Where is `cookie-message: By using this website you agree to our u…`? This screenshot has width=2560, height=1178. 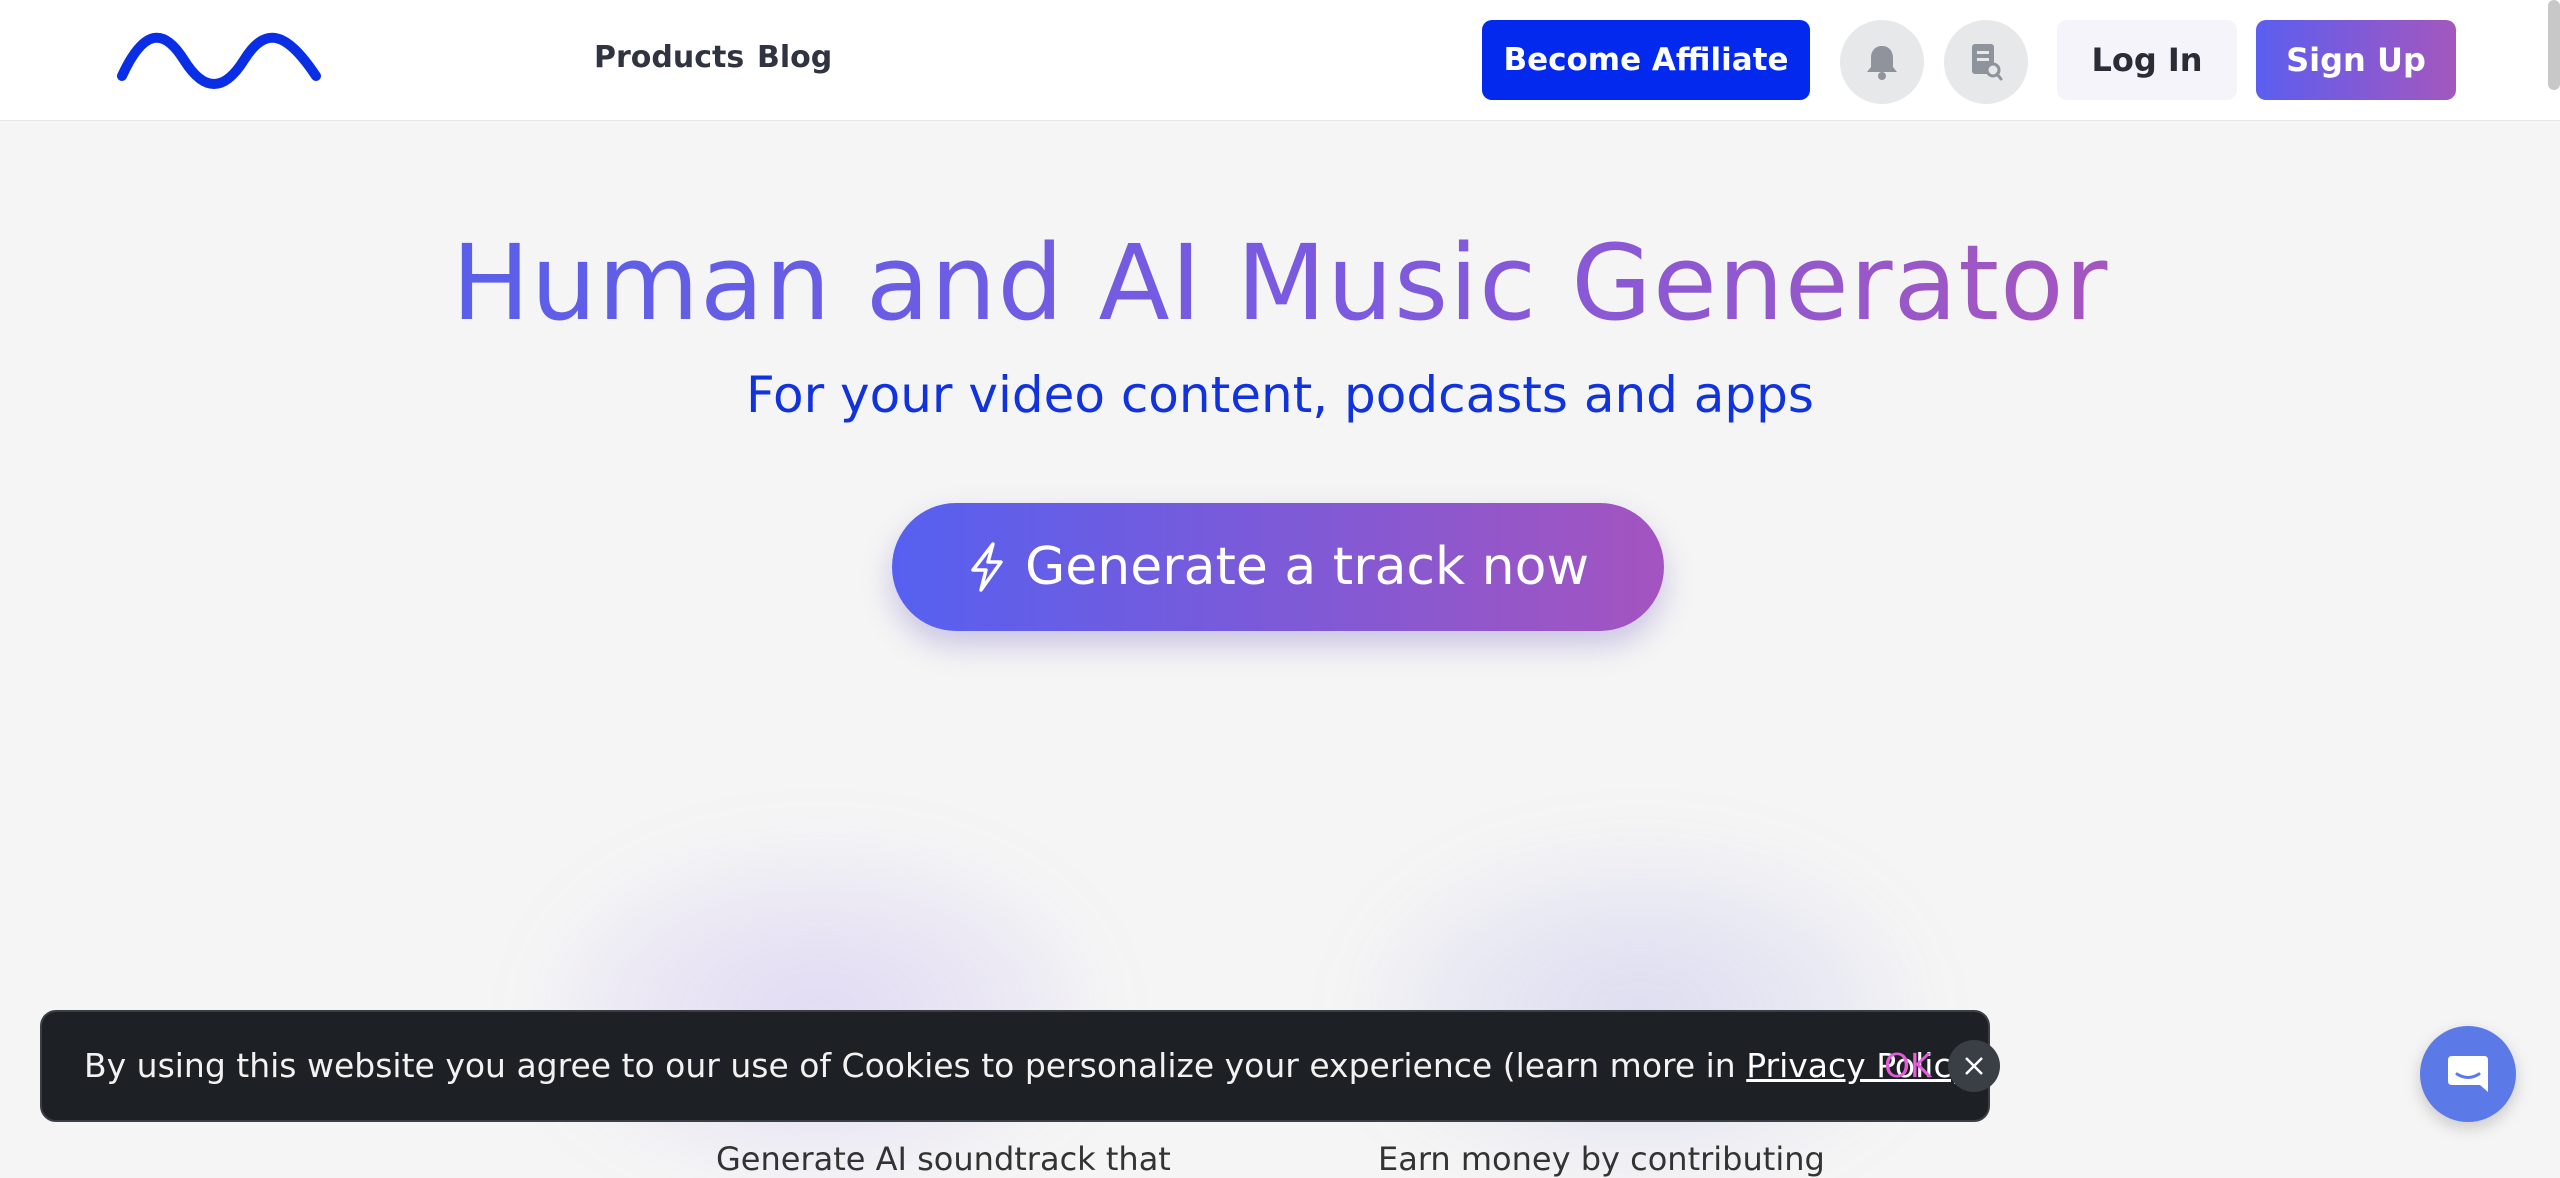 cookie-message: By using this website you agree to our u… is located at coordinates (1034, 1065).